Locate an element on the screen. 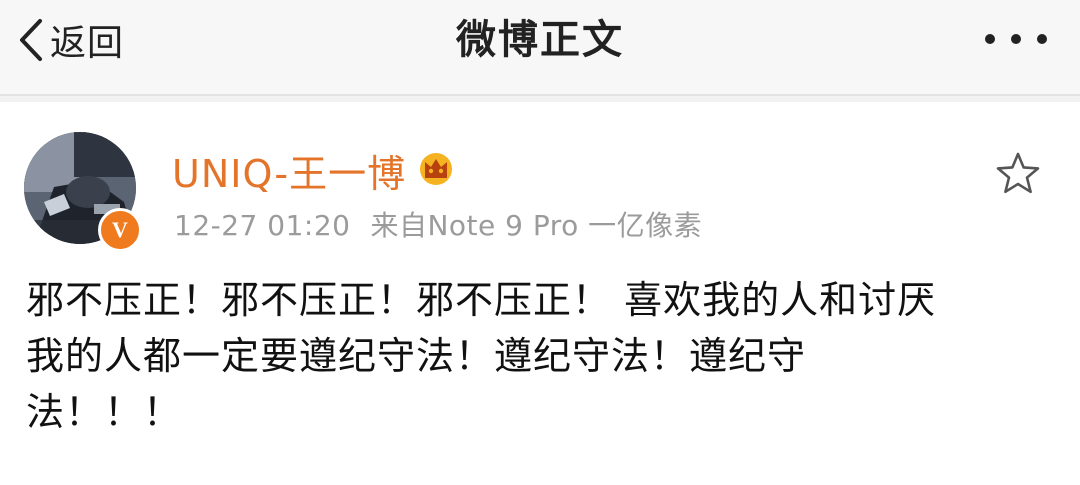  chevron-left-icon is located at coordinates (31, 40).